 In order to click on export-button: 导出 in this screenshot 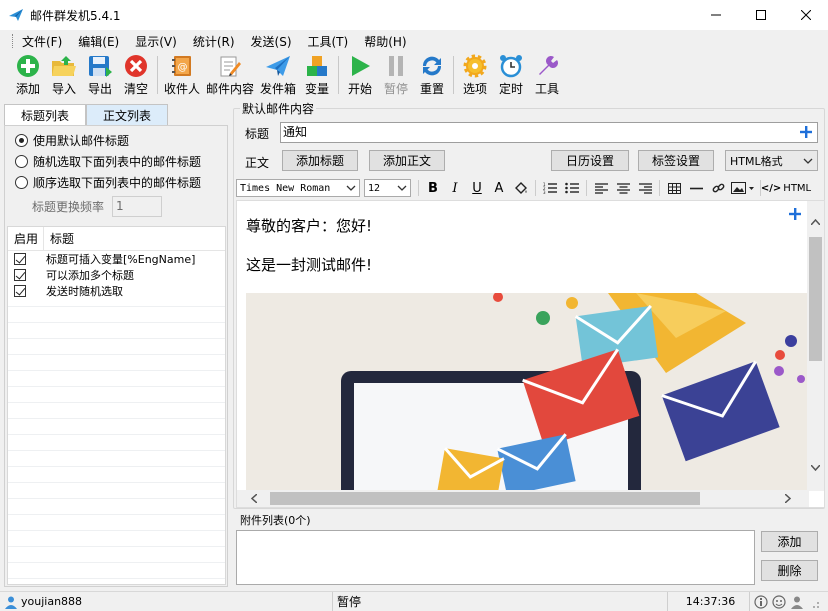, I will do `click(100, 74)`.